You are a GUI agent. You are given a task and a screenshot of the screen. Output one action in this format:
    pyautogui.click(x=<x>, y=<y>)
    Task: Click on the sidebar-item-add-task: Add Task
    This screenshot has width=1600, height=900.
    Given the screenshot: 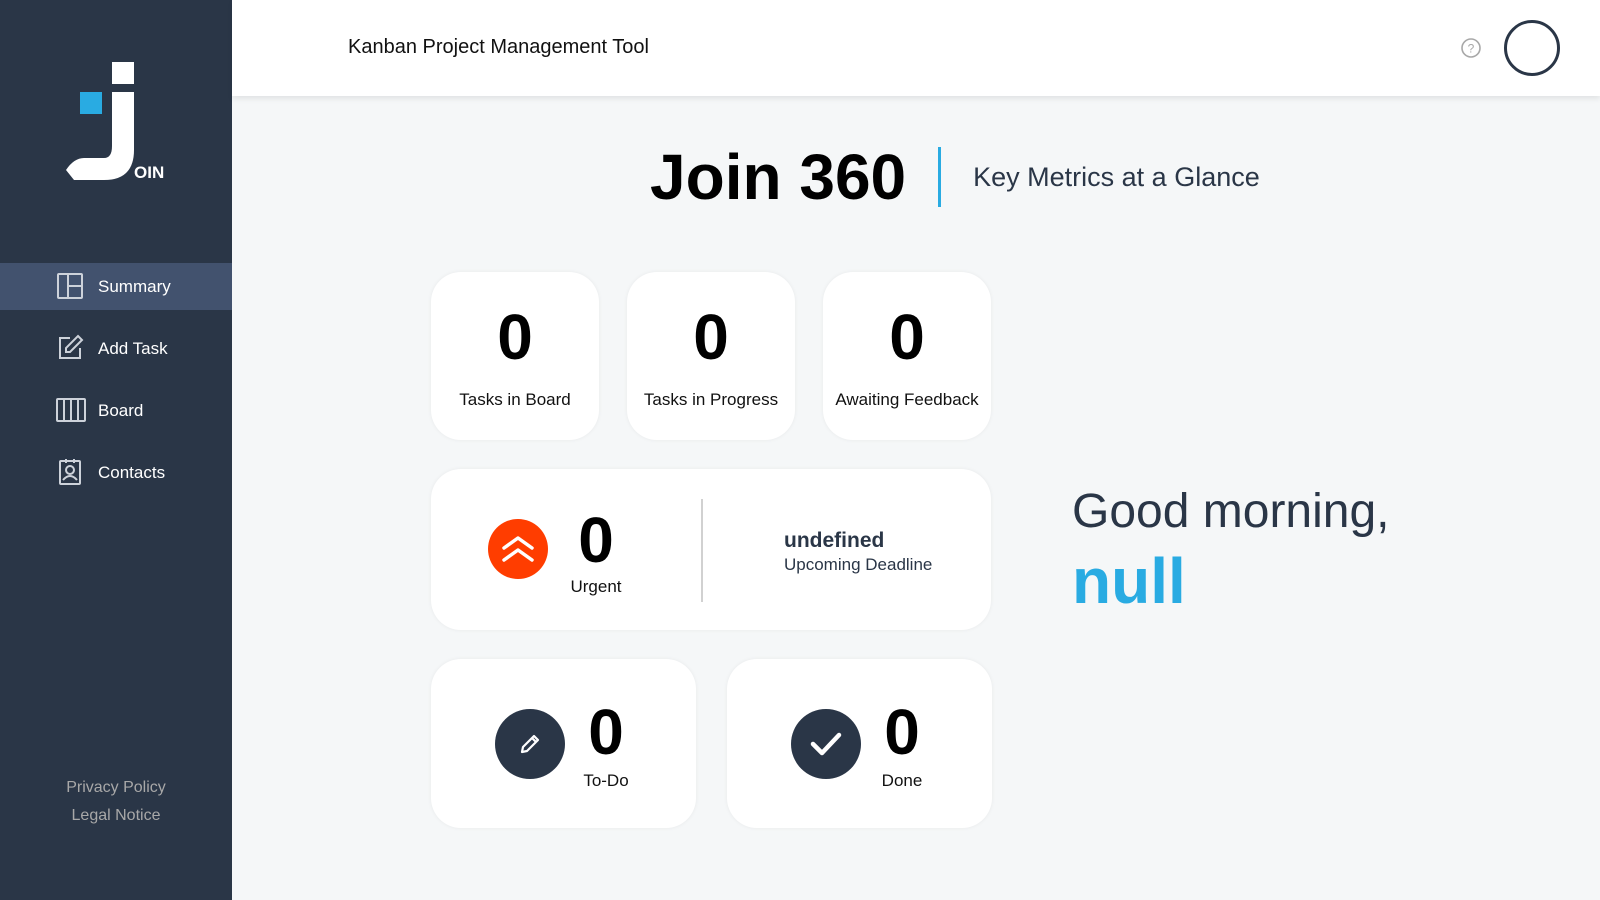 What is the action you would take?
    pyautogui.click(x=116, y=348)
    